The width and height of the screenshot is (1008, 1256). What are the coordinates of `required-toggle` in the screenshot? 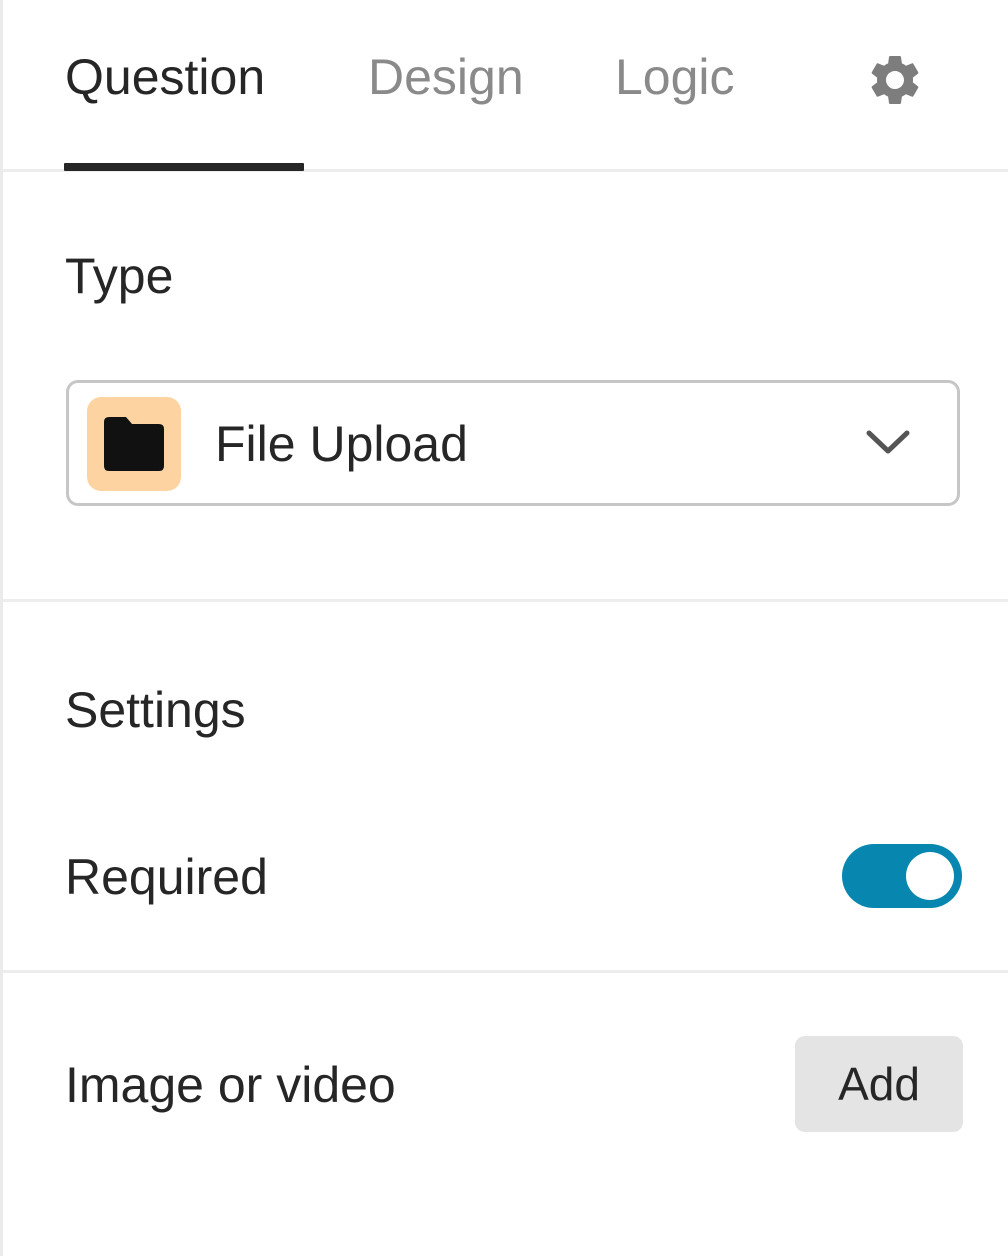 It's located at (902, 876).